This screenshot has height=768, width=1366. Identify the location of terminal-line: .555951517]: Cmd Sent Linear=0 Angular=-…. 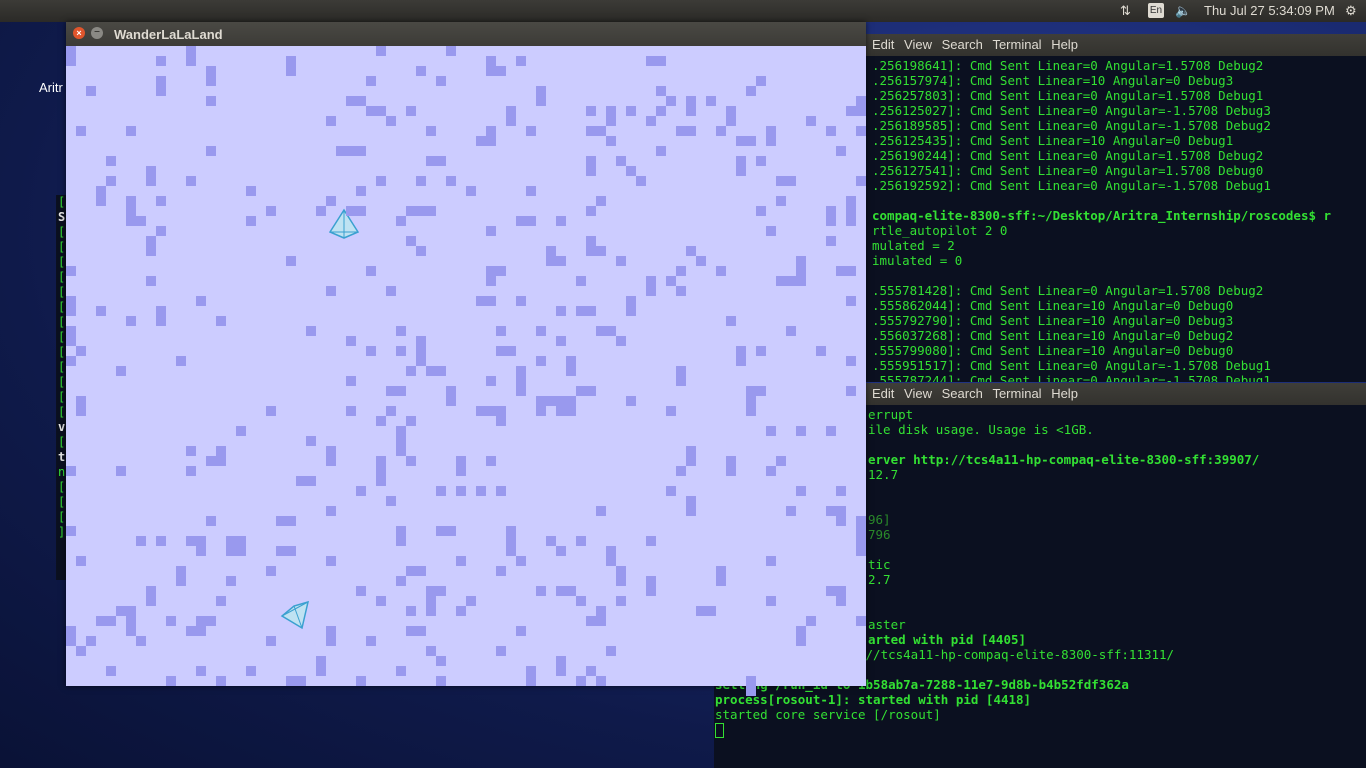
(1071, 365).